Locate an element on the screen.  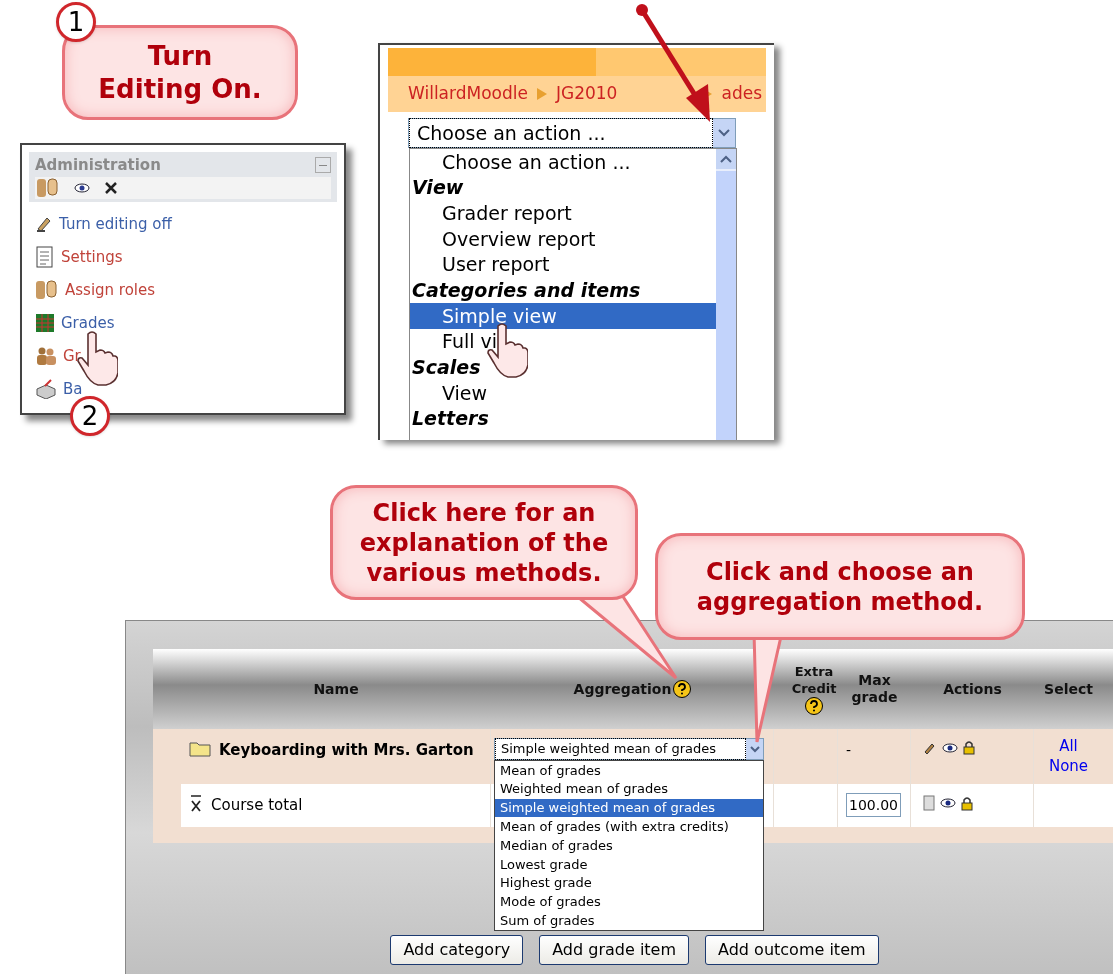
dropdown-option: Simple weighted mean of grades is located at coordinates (629, 808).